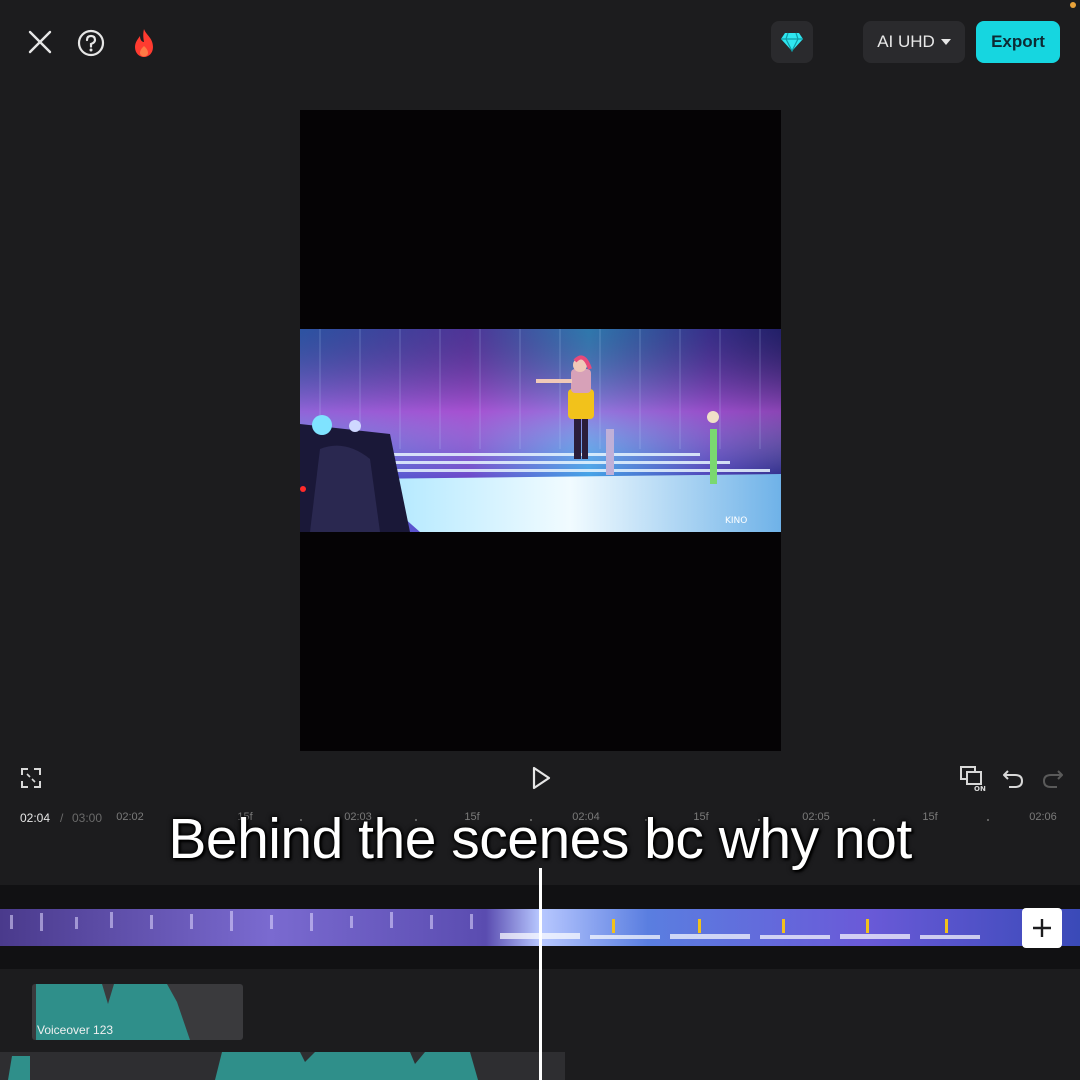 Image resolution: width=1080 pixels, height=1080 pixels. What do you see at coordinates (540, 974) in the screenshot?
I see `playhead` at bounding box center [540, 974].